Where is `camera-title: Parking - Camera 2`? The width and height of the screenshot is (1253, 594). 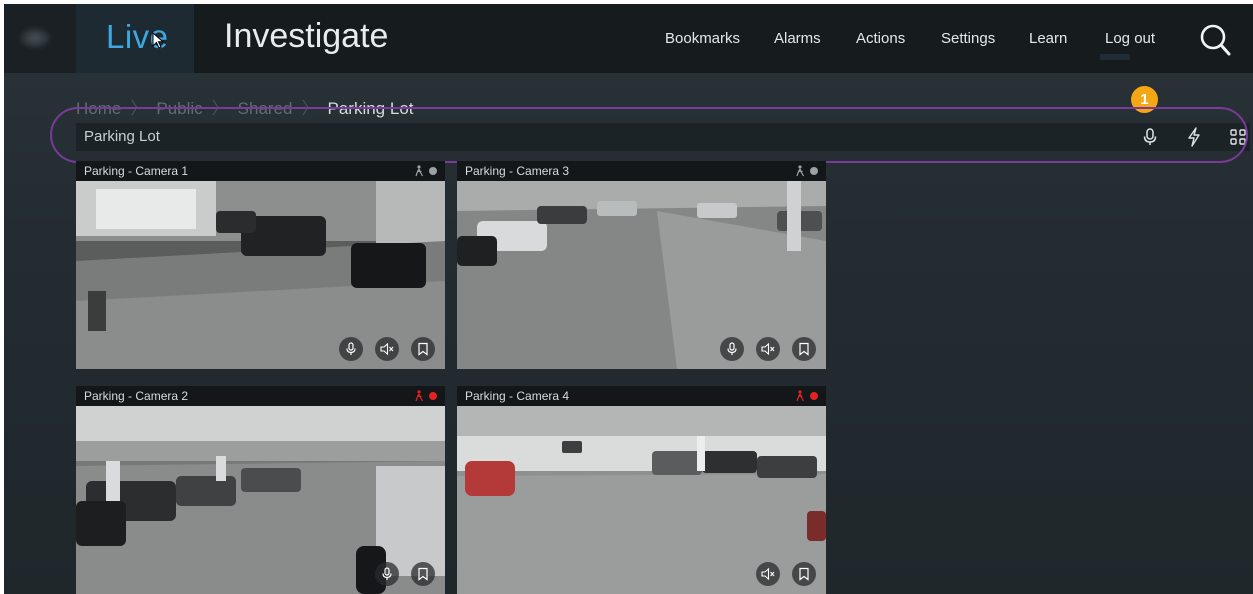 camera-title: Parking - Camera 2 is located at coordinates (136, 396).